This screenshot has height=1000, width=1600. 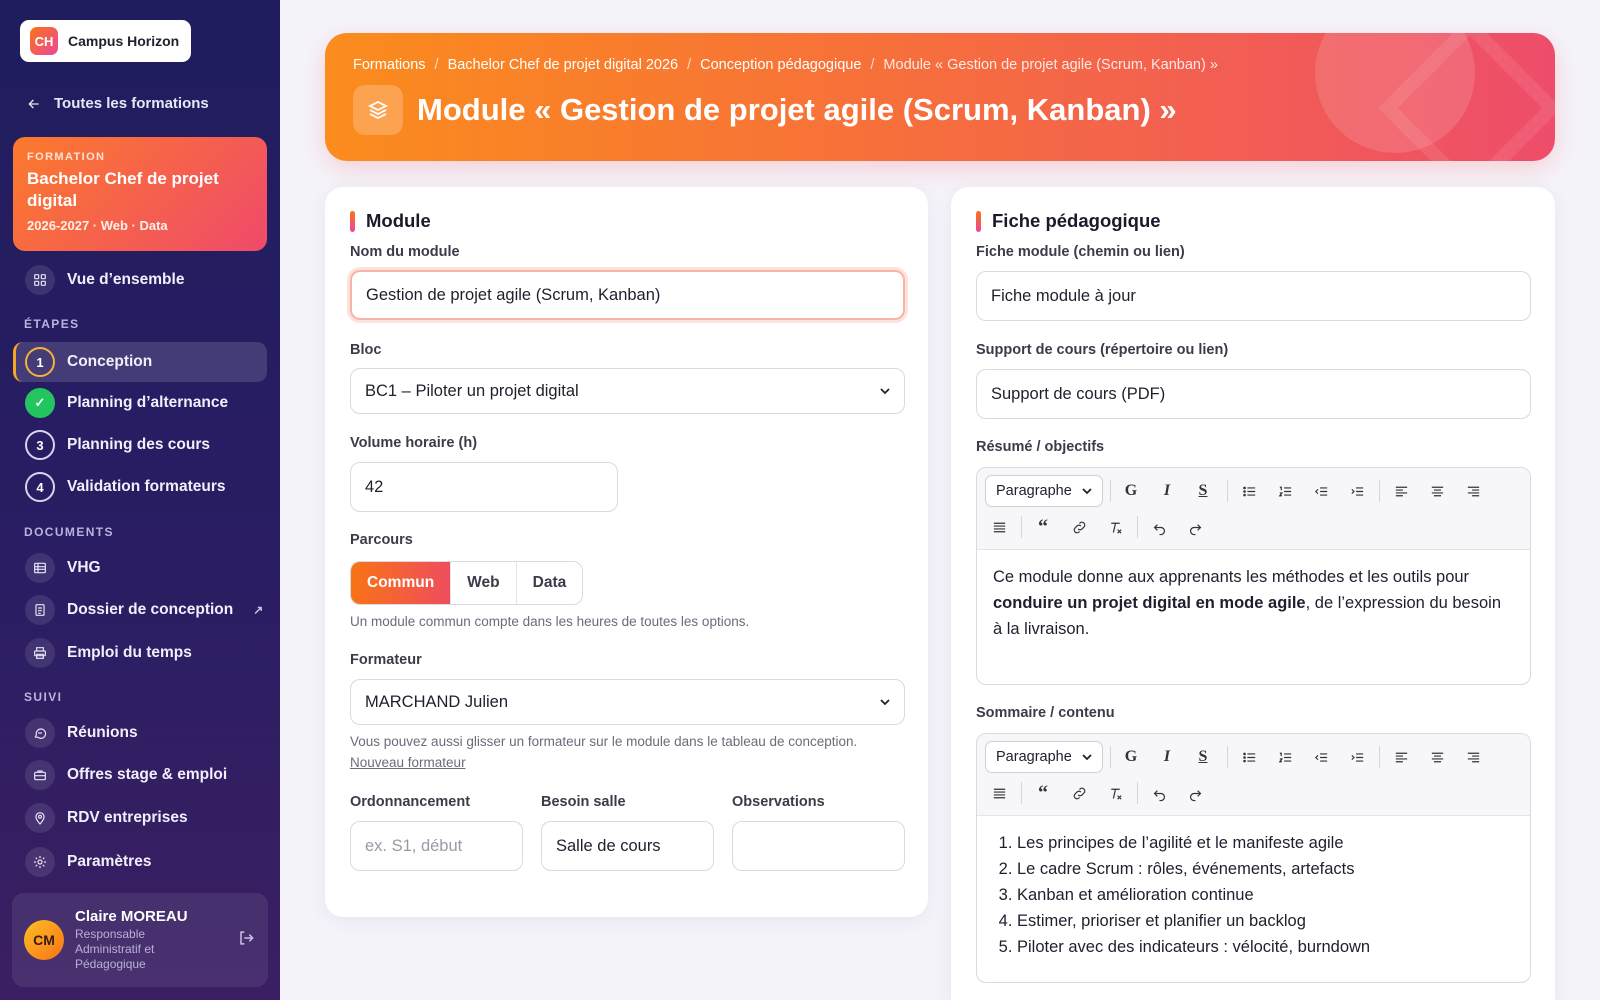 I want to click on briefcase-icon, so click(x=40, y=775).